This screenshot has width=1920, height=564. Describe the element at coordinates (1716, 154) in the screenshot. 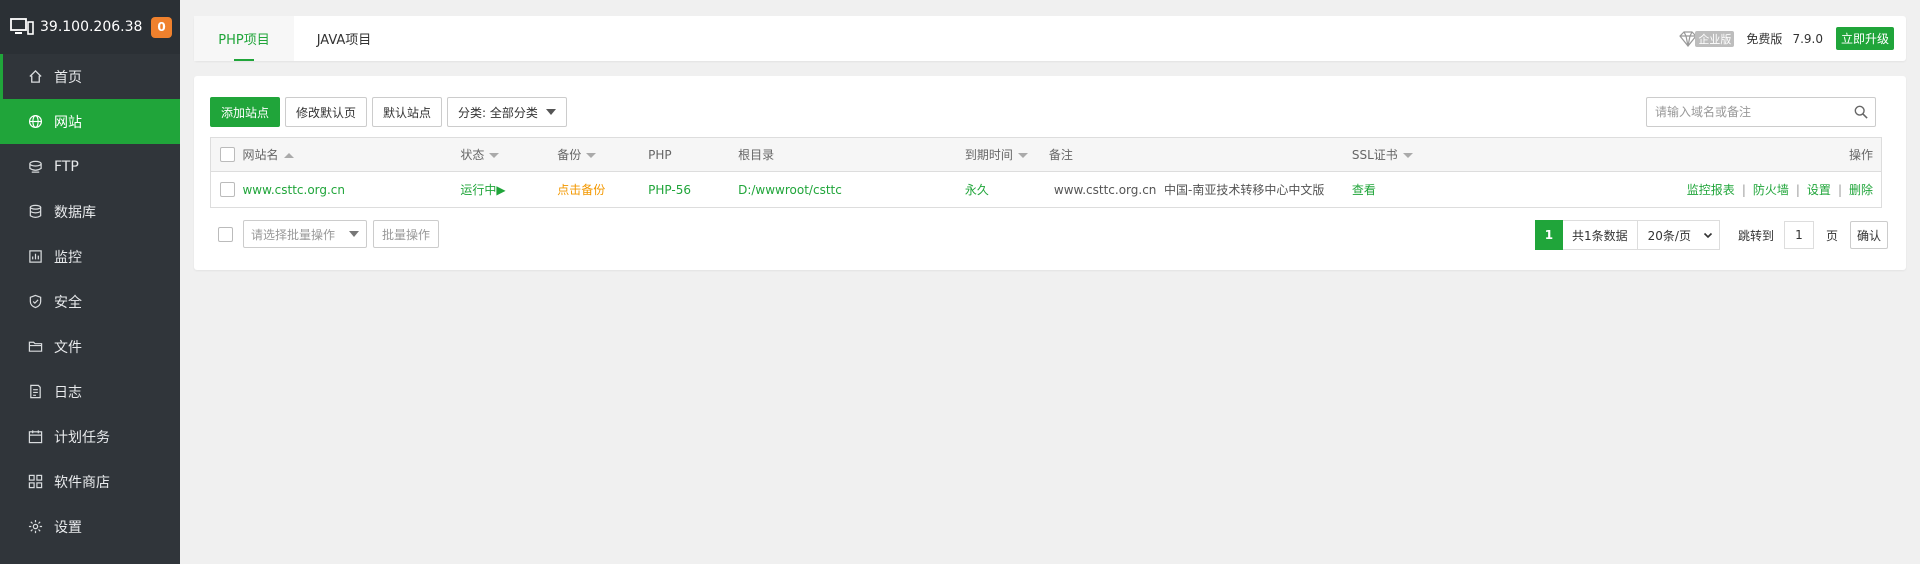

I see `col-actions: 操作` at that location.